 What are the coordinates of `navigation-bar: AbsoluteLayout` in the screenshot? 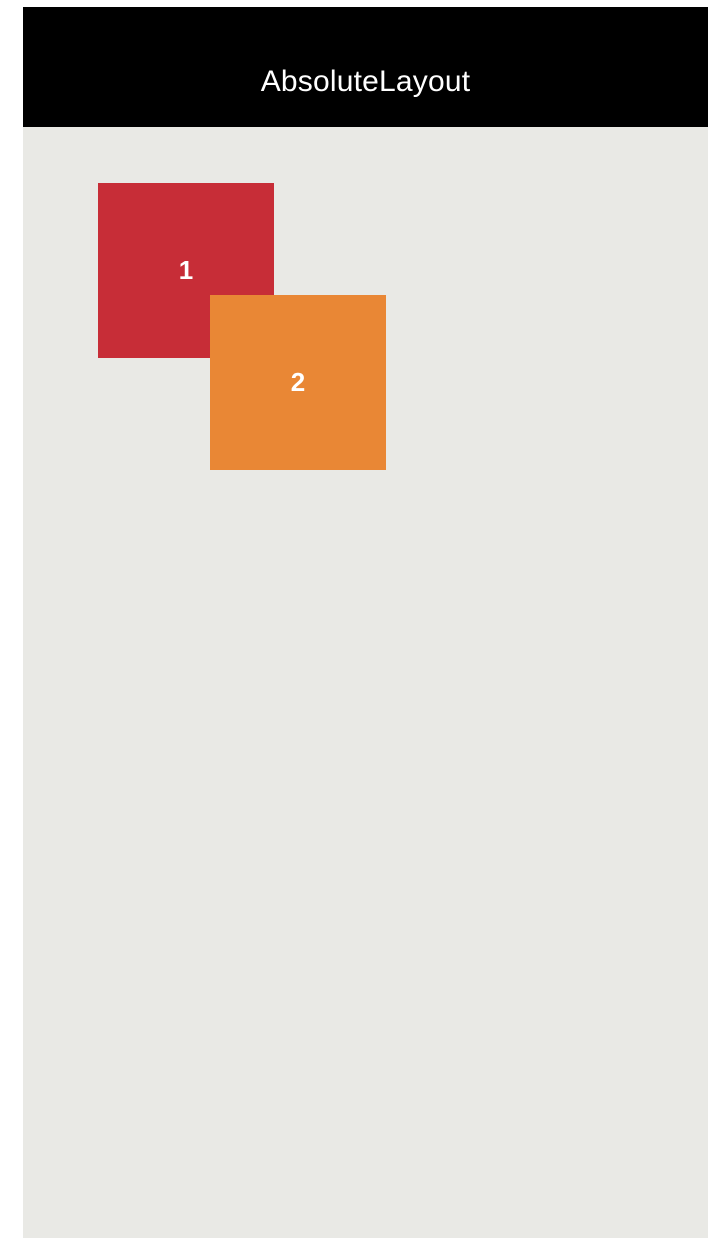 It's located at (365, 67).